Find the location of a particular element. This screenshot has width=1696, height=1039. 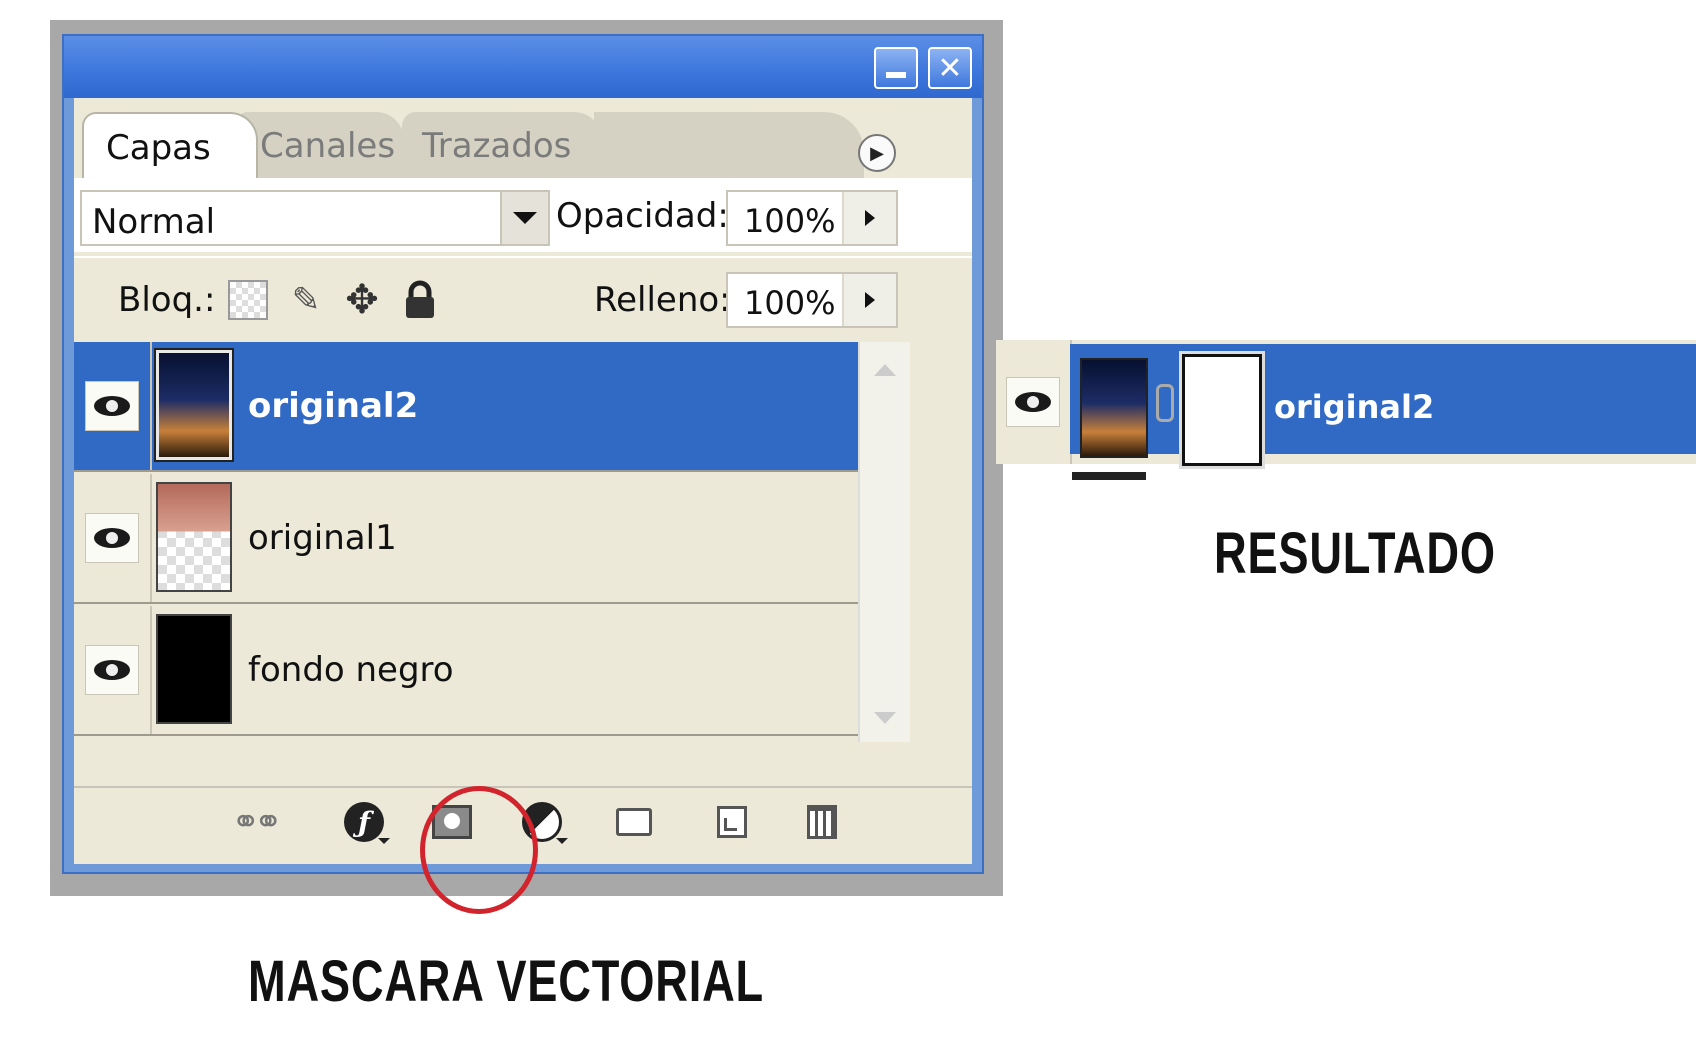

fill-value: 100% is located at coordinates (790, 303).